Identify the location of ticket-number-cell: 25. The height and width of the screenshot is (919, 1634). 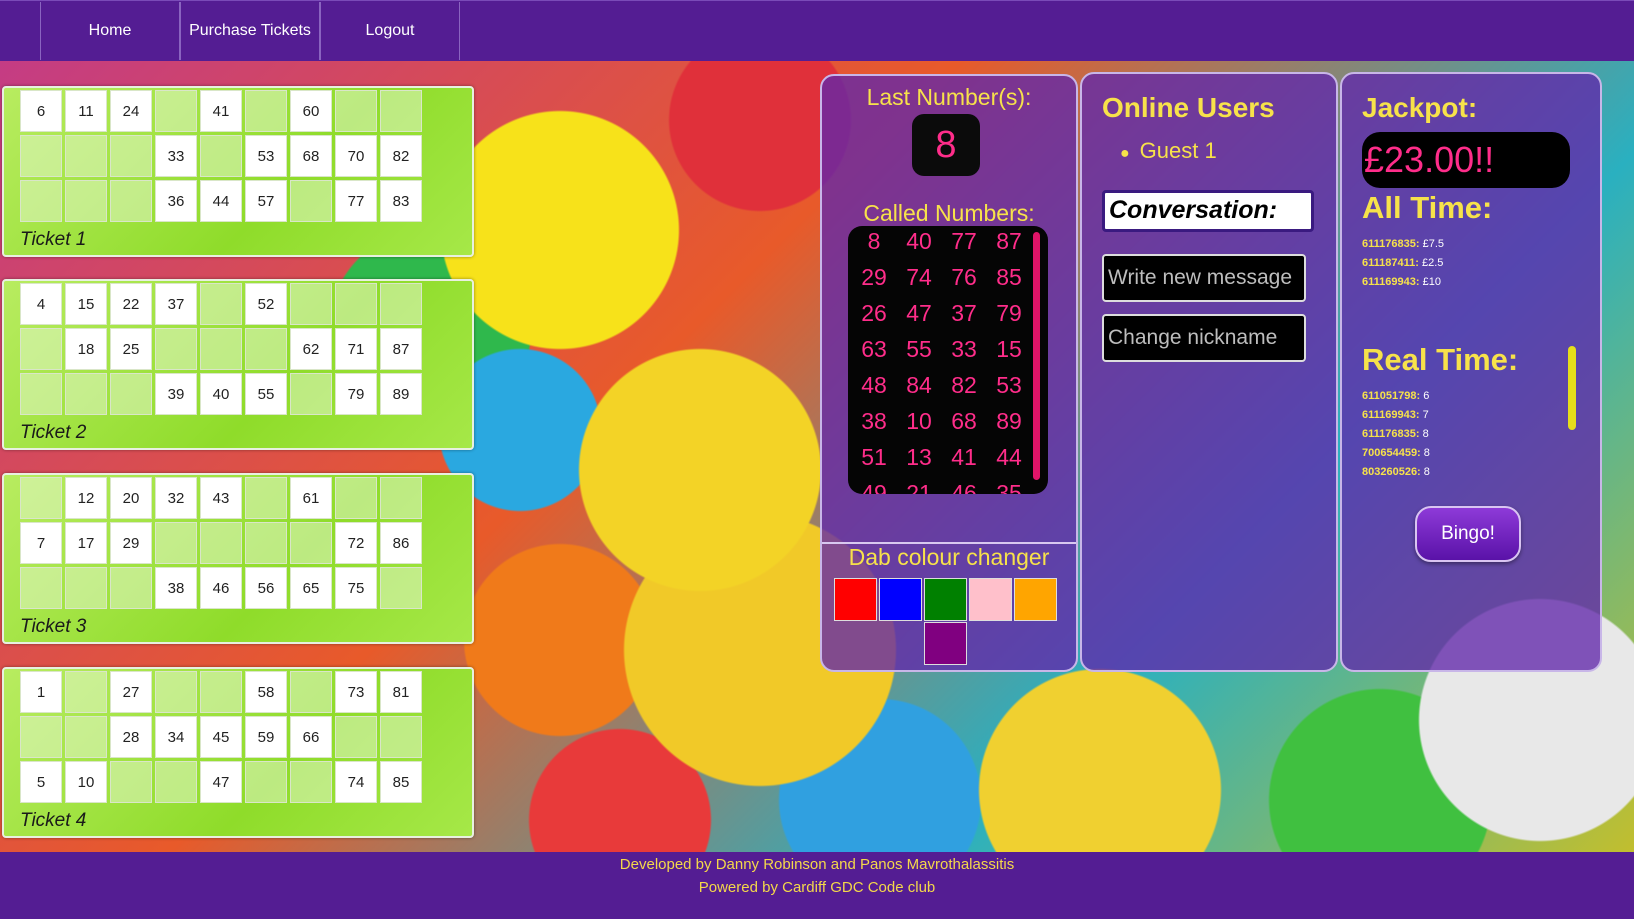
(131, 349).